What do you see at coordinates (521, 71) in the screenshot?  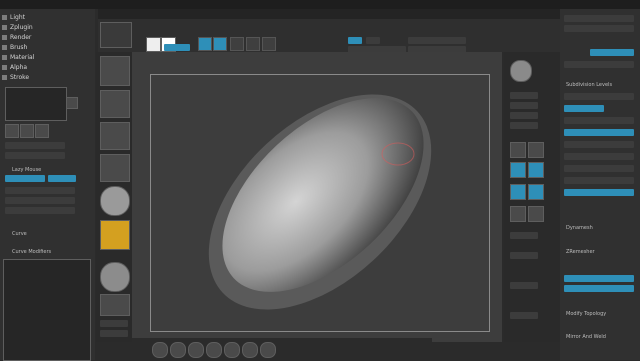 I see `material-preview` at bounding box center [521, 71].